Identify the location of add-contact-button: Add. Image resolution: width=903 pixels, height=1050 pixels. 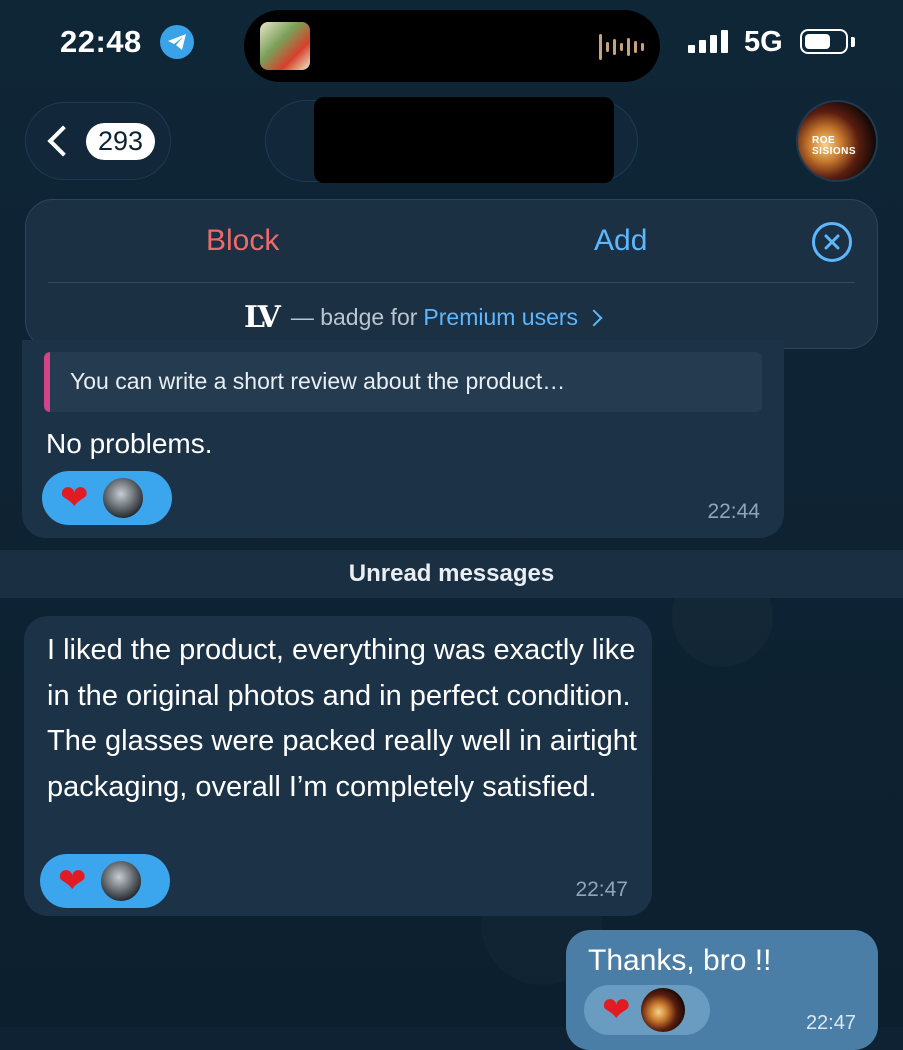
(620, 241).